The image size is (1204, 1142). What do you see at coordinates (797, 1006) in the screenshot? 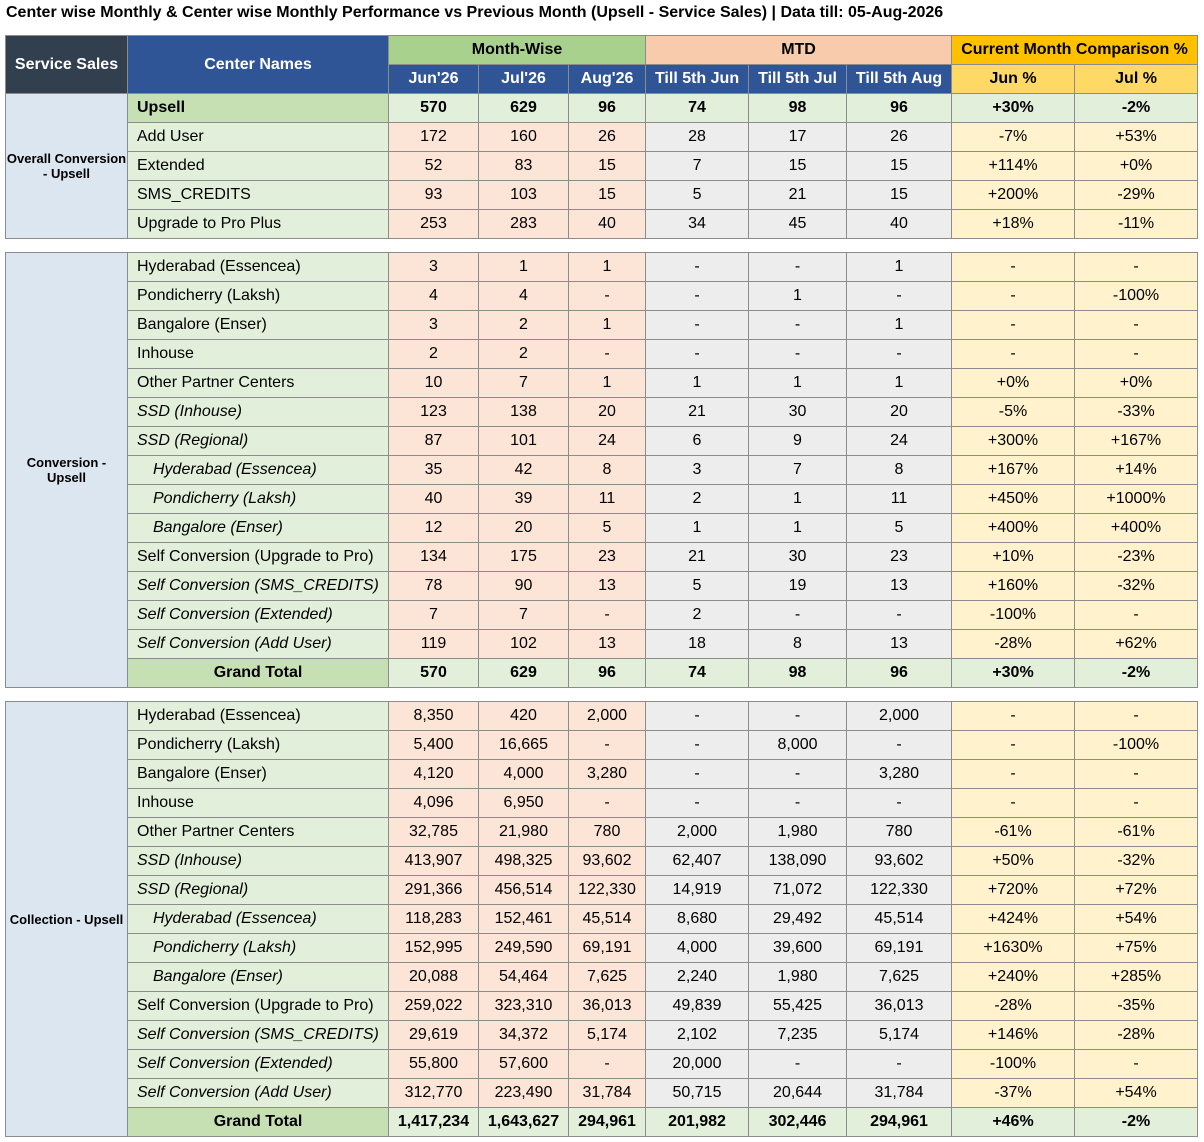
I see `mtd-value-cell: 55,425` at bounding box center [797, 1006].